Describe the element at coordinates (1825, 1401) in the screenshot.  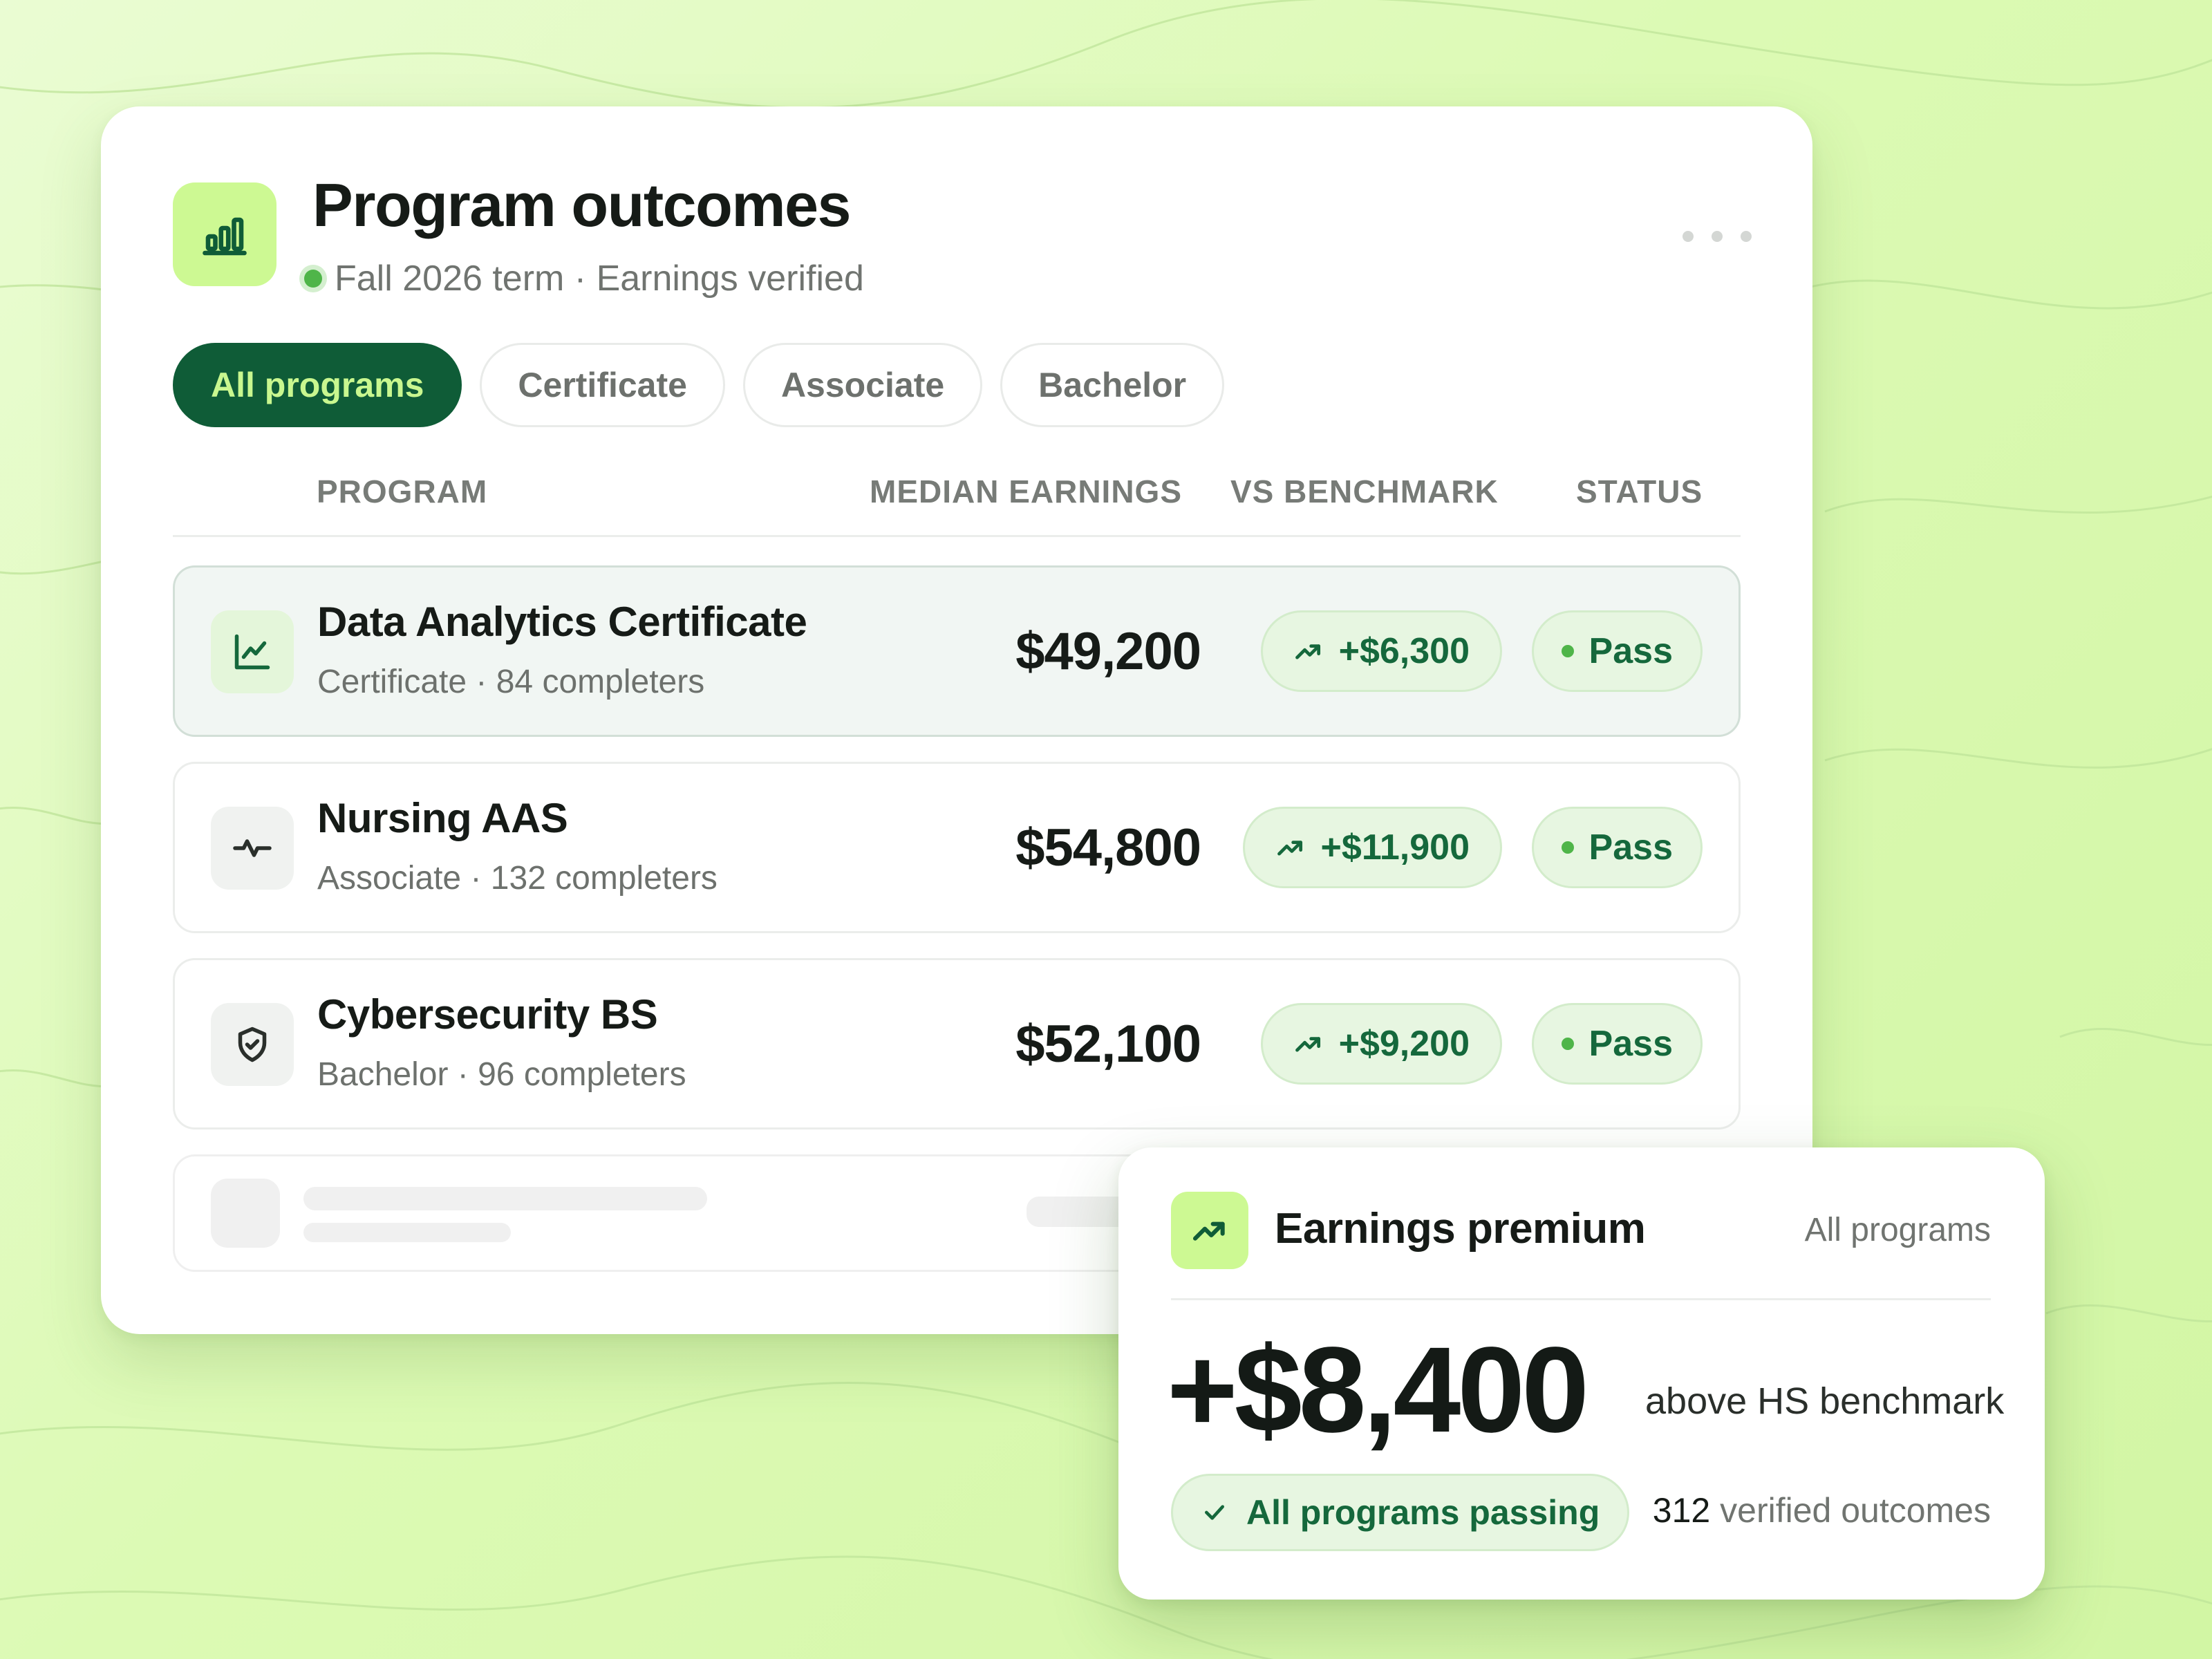
I see `earnings-premium-label: above HS benchmark` at that location.